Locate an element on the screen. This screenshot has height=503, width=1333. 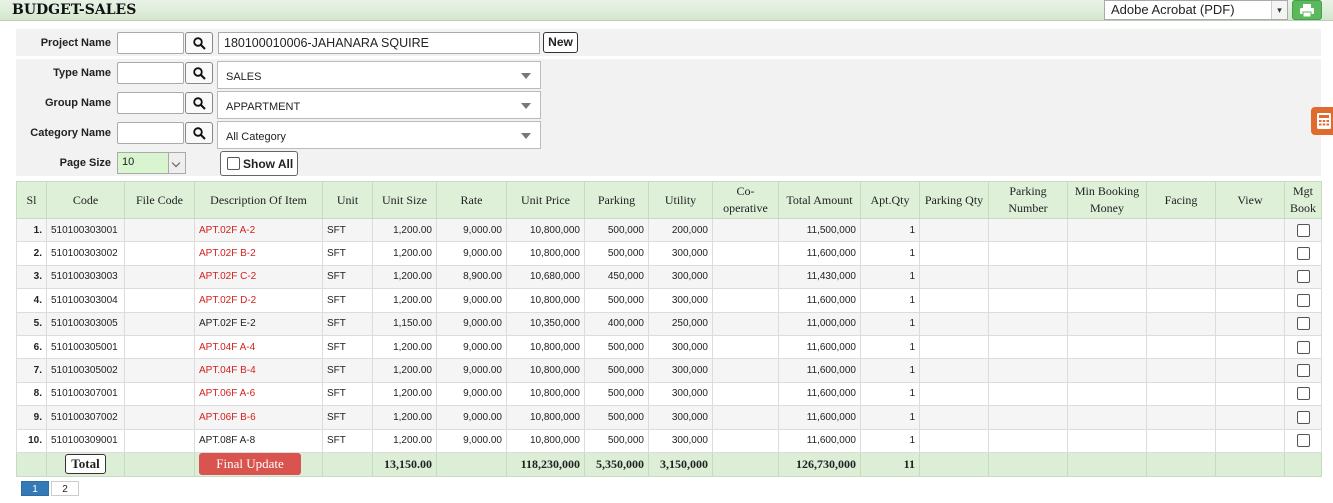
type-select: SALES is located at coordinates (379, 75).